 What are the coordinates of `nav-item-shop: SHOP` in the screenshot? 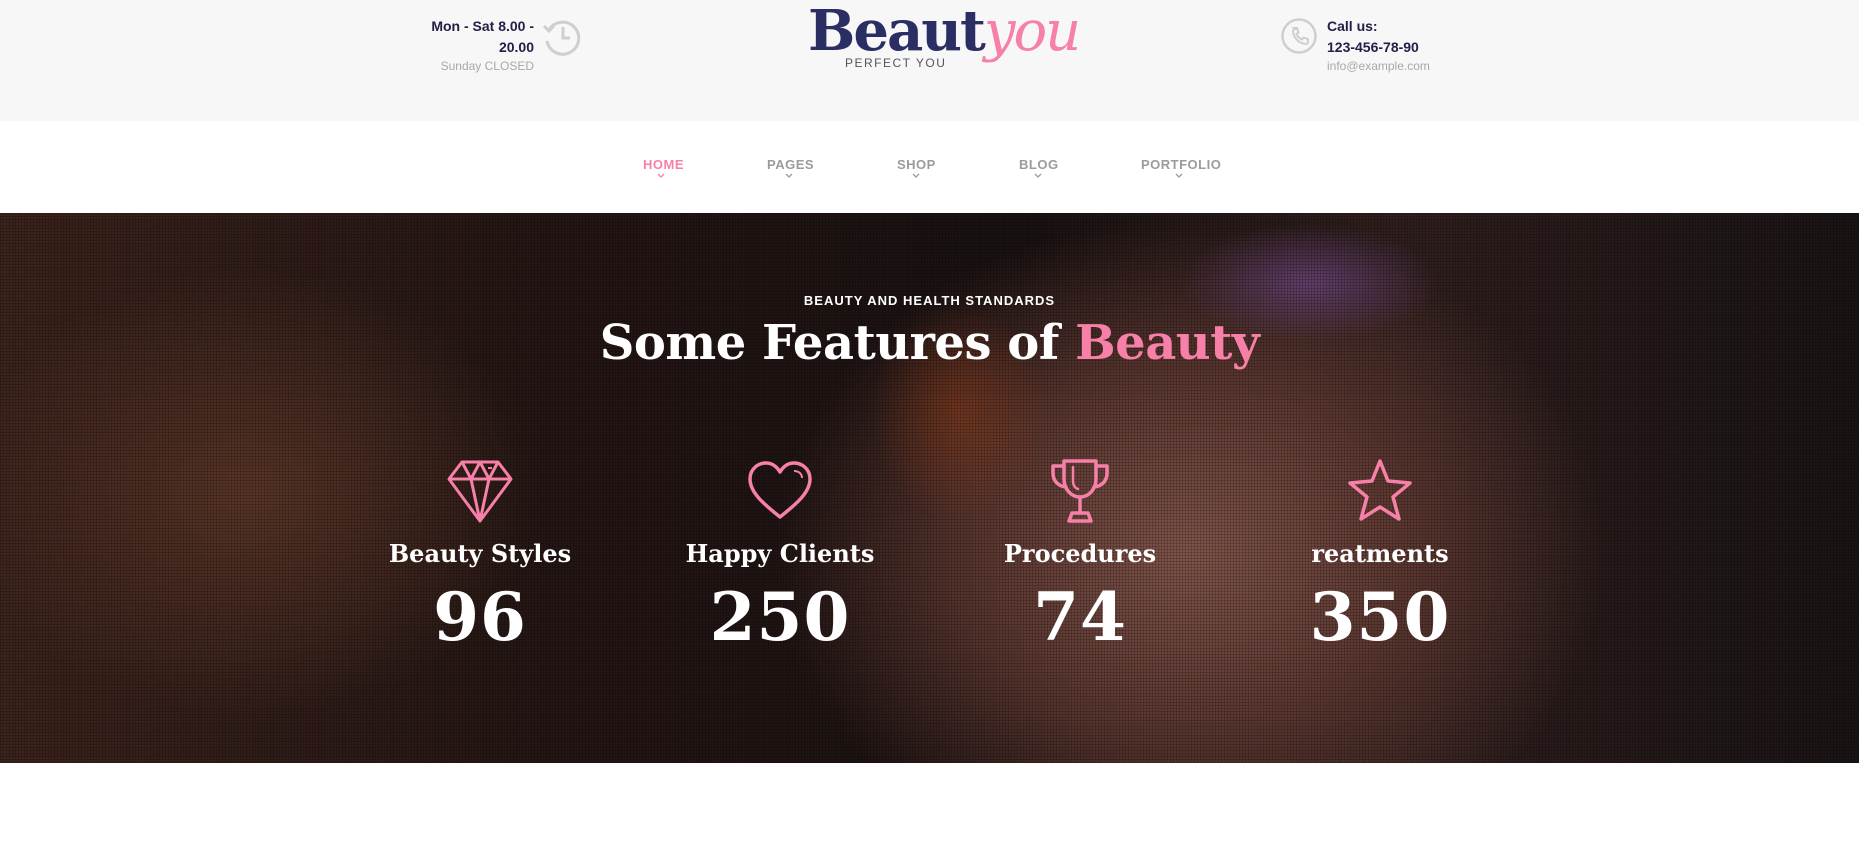 It's located at (916, 168).